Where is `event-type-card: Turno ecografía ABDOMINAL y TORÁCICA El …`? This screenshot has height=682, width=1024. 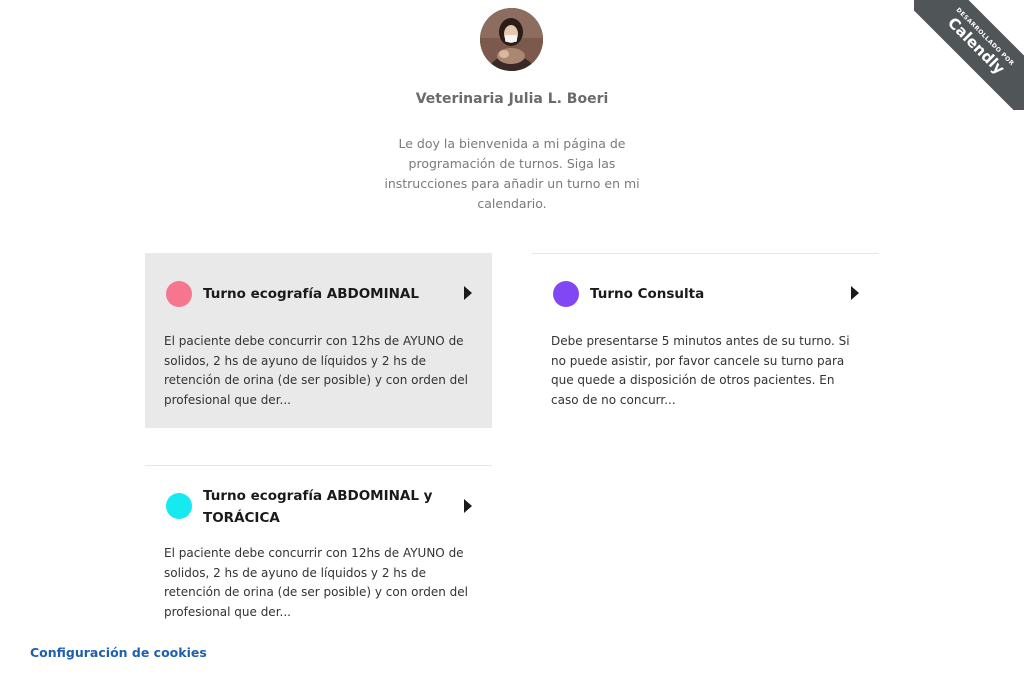 event-type-card: Turno ecografía ABDOMINAL y TORÁCICA El … is located at coordinates (318, 550).